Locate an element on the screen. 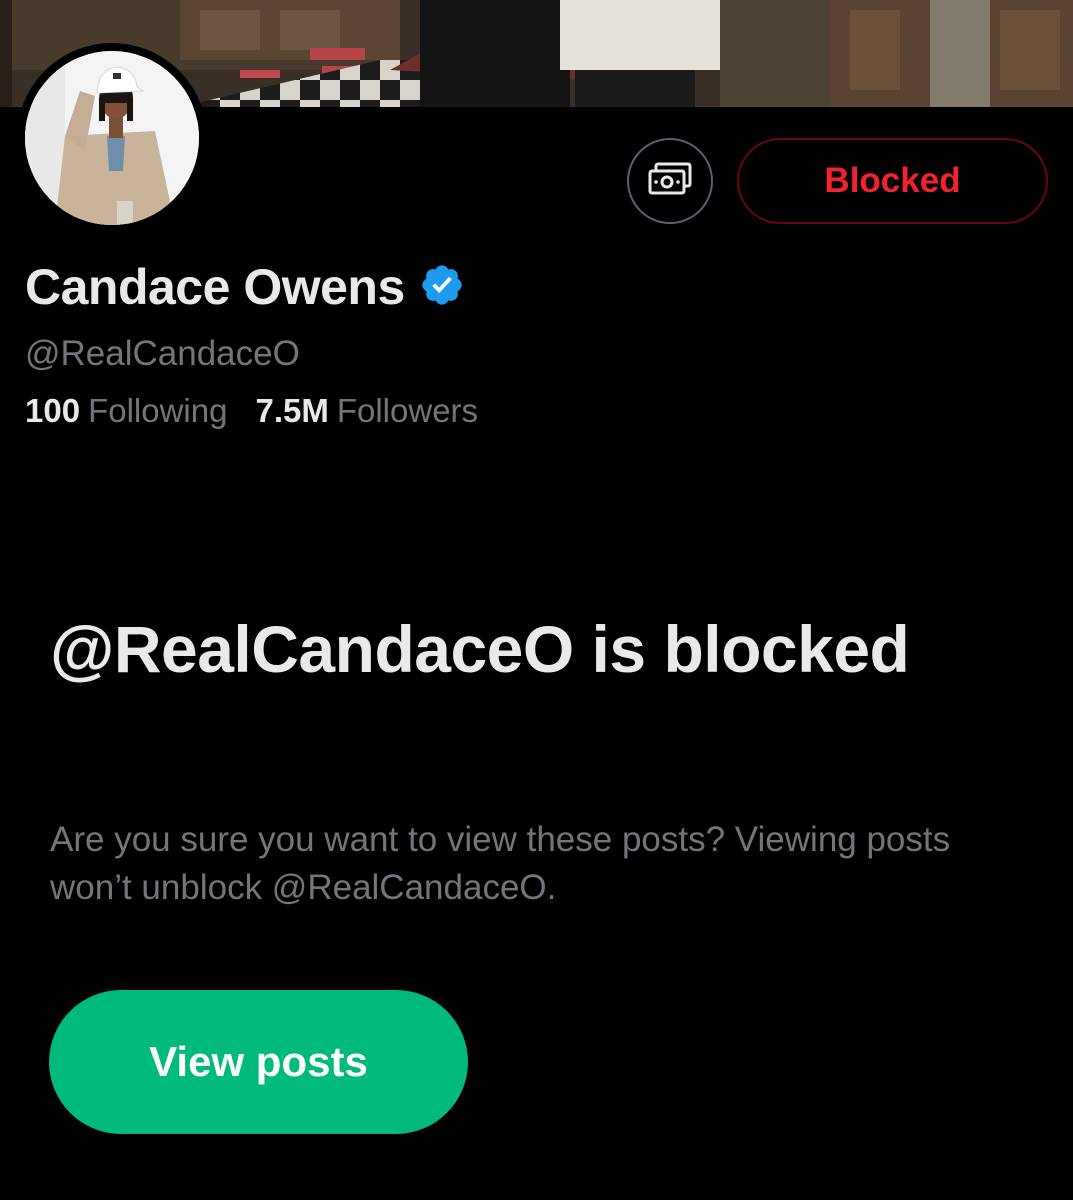  following-label: Following is located at coordinates (158, 410).